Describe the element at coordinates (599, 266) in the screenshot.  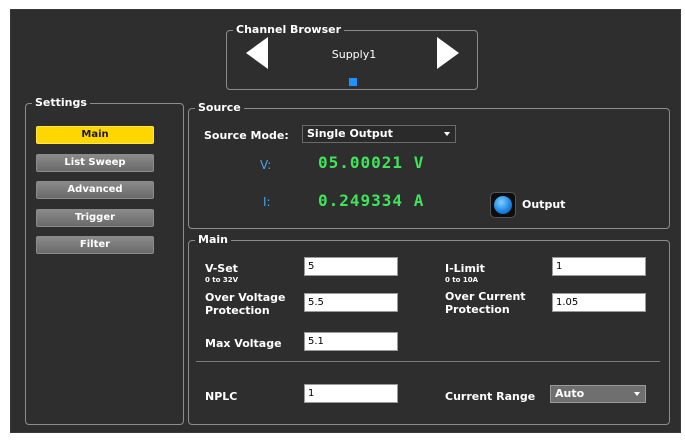
I see `ilimit-input` at that location.